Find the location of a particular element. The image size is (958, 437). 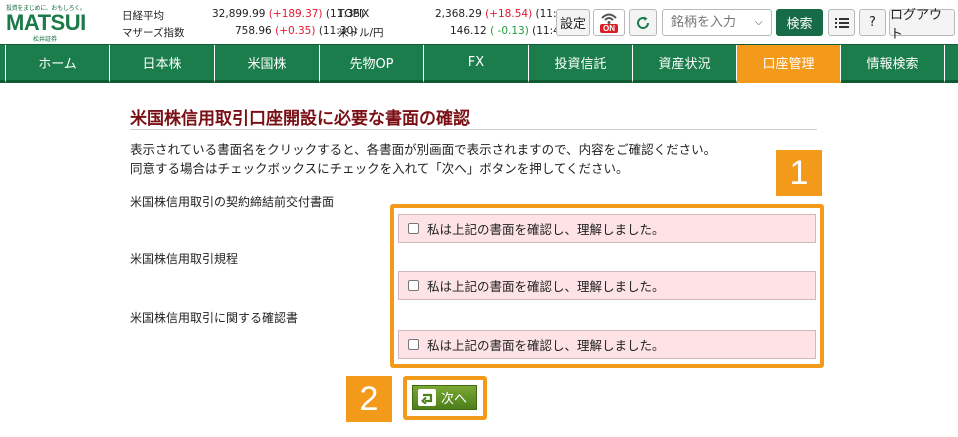

settings-button: 設定 is located at coordinates (573, 22).